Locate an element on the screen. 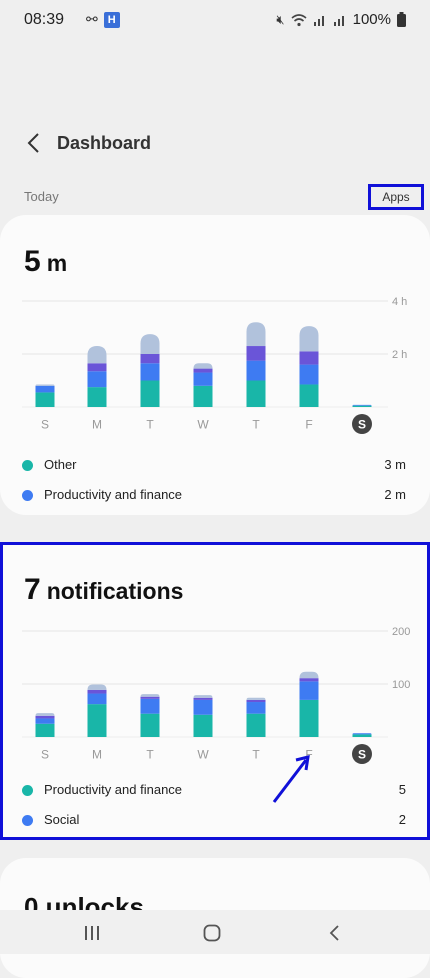 The height and width of the screenshot is (978, 430). wifi-icon is located at coordinates (299, 19).